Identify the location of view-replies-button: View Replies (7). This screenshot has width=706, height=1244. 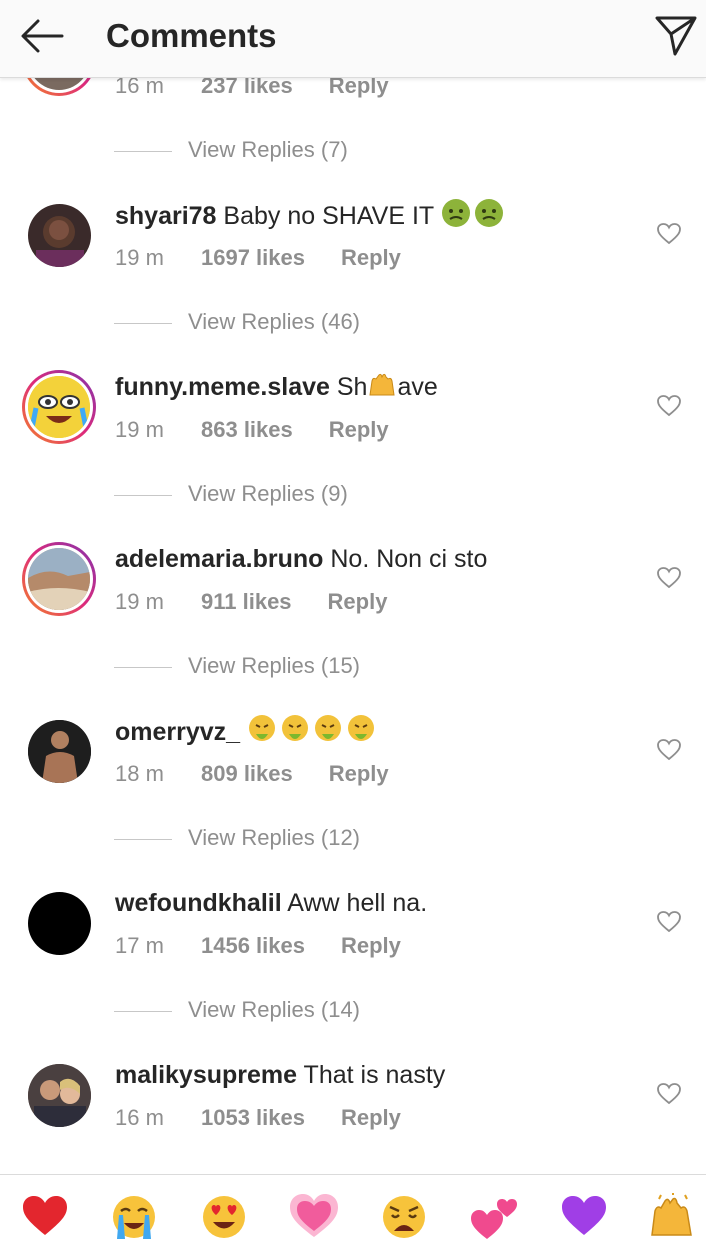
(231, 150).